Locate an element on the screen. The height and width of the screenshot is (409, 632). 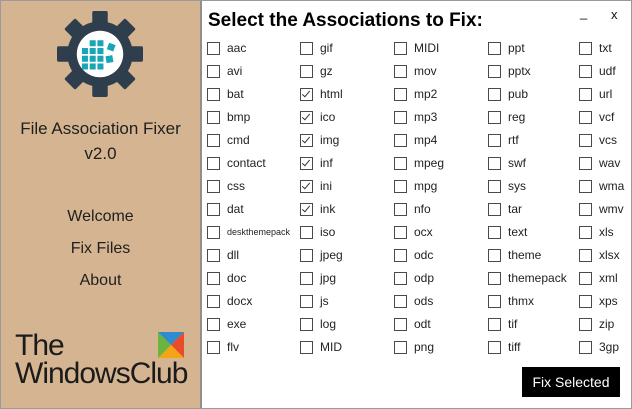
checkbox-item: mp3 is located at coordinates (415, 117).